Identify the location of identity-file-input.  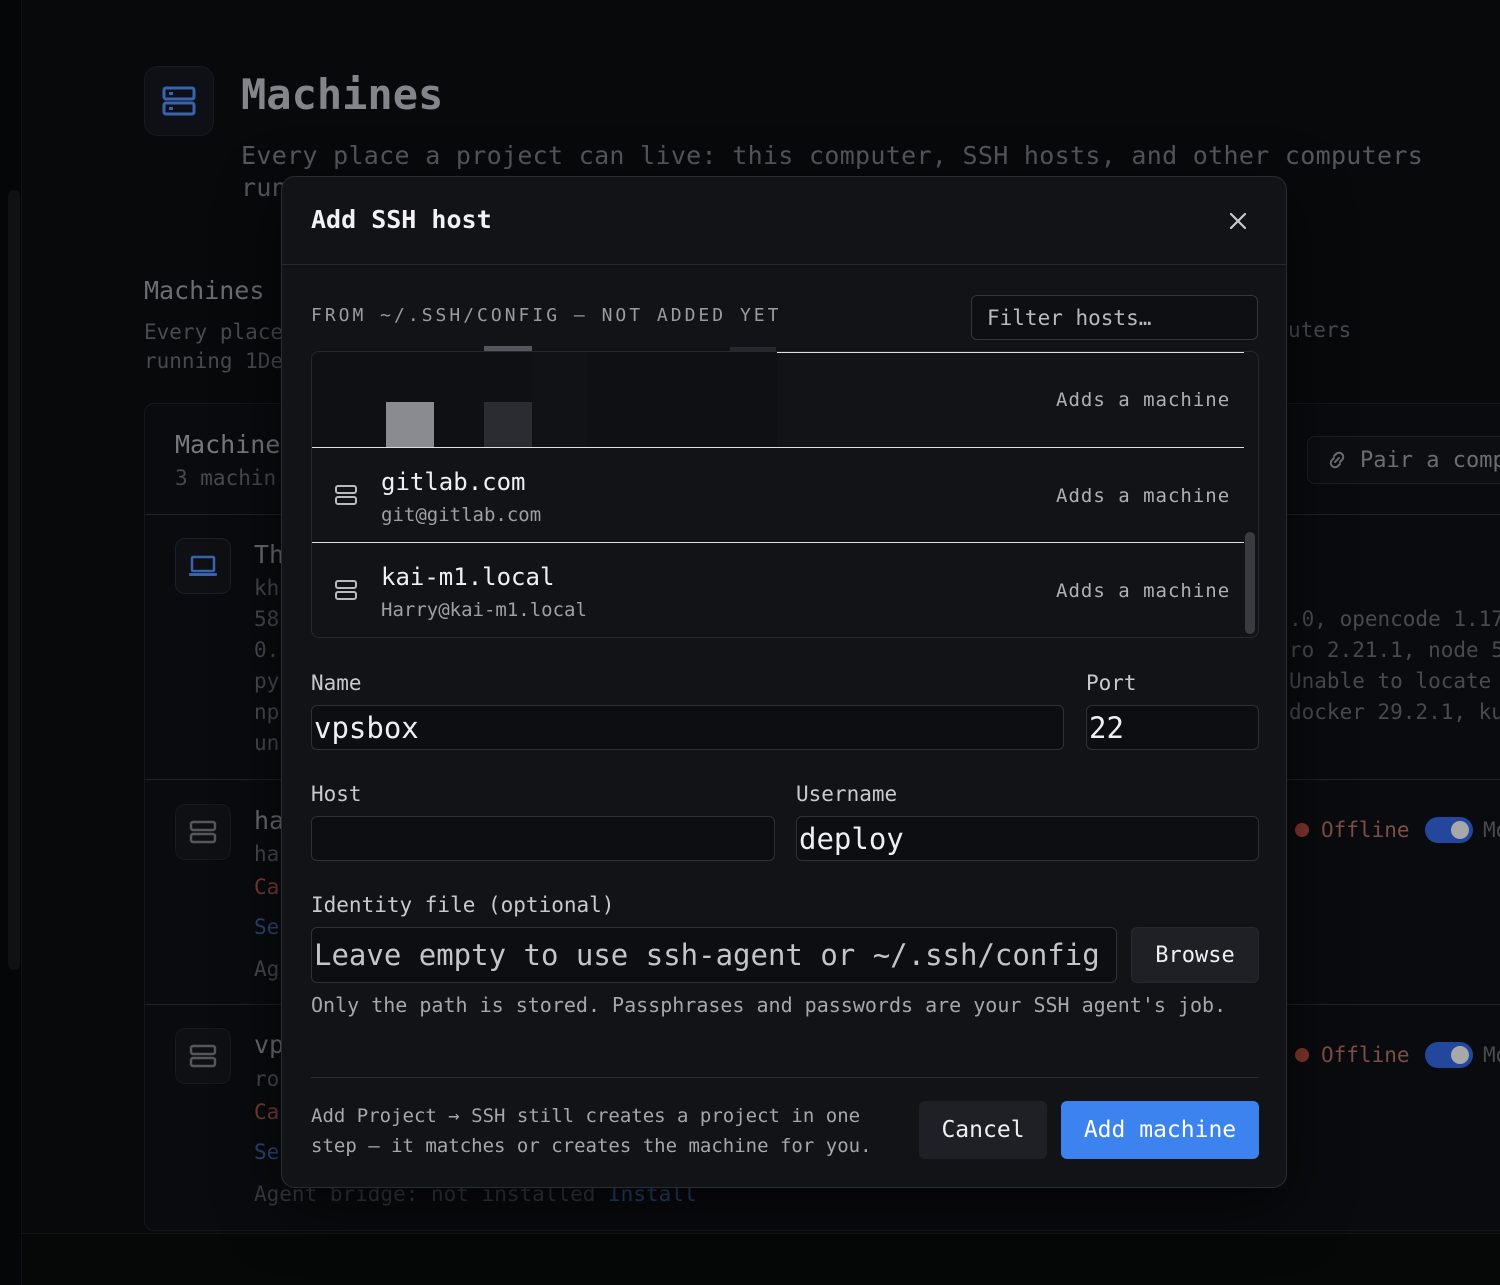
(714, 955).